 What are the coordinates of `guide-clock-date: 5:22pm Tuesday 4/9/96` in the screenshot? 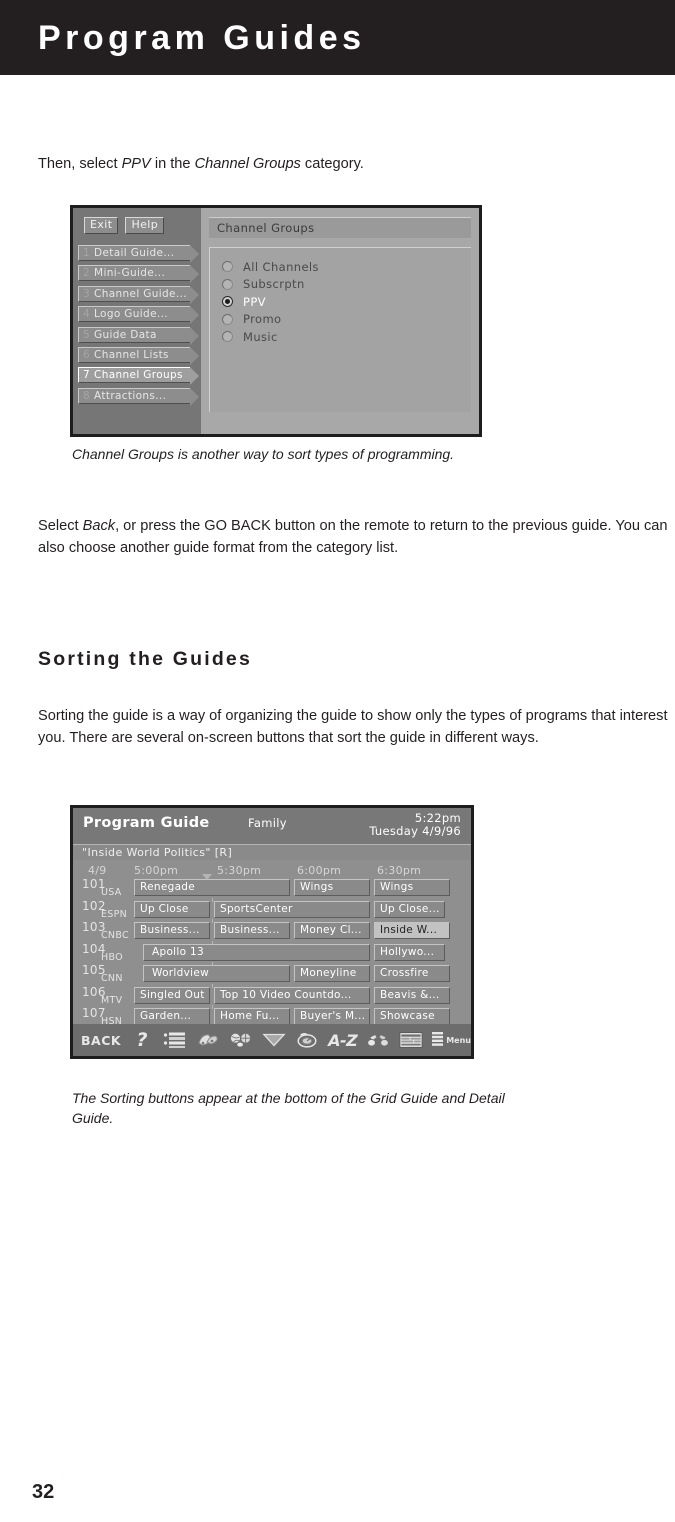 It's located at (415, 825).